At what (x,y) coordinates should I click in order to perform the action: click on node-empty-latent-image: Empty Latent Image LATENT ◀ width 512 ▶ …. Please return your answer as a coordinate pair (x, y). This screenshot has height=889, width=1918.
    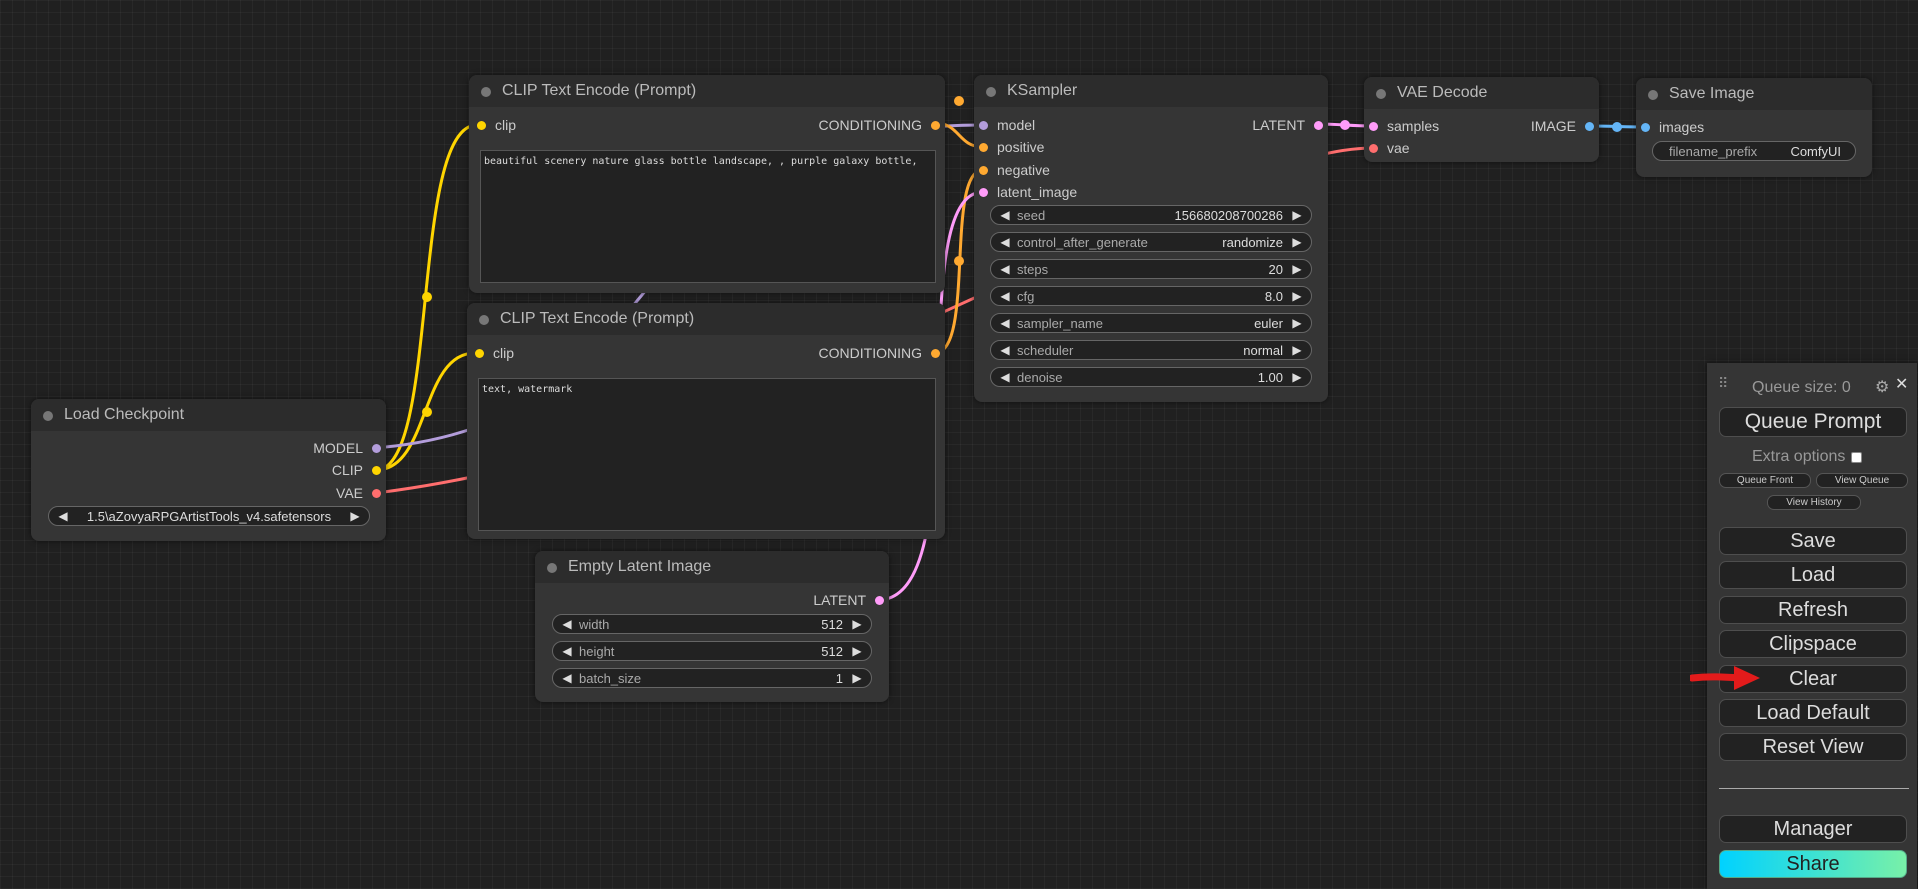
    Looking at the image, I should click on (712, 626).